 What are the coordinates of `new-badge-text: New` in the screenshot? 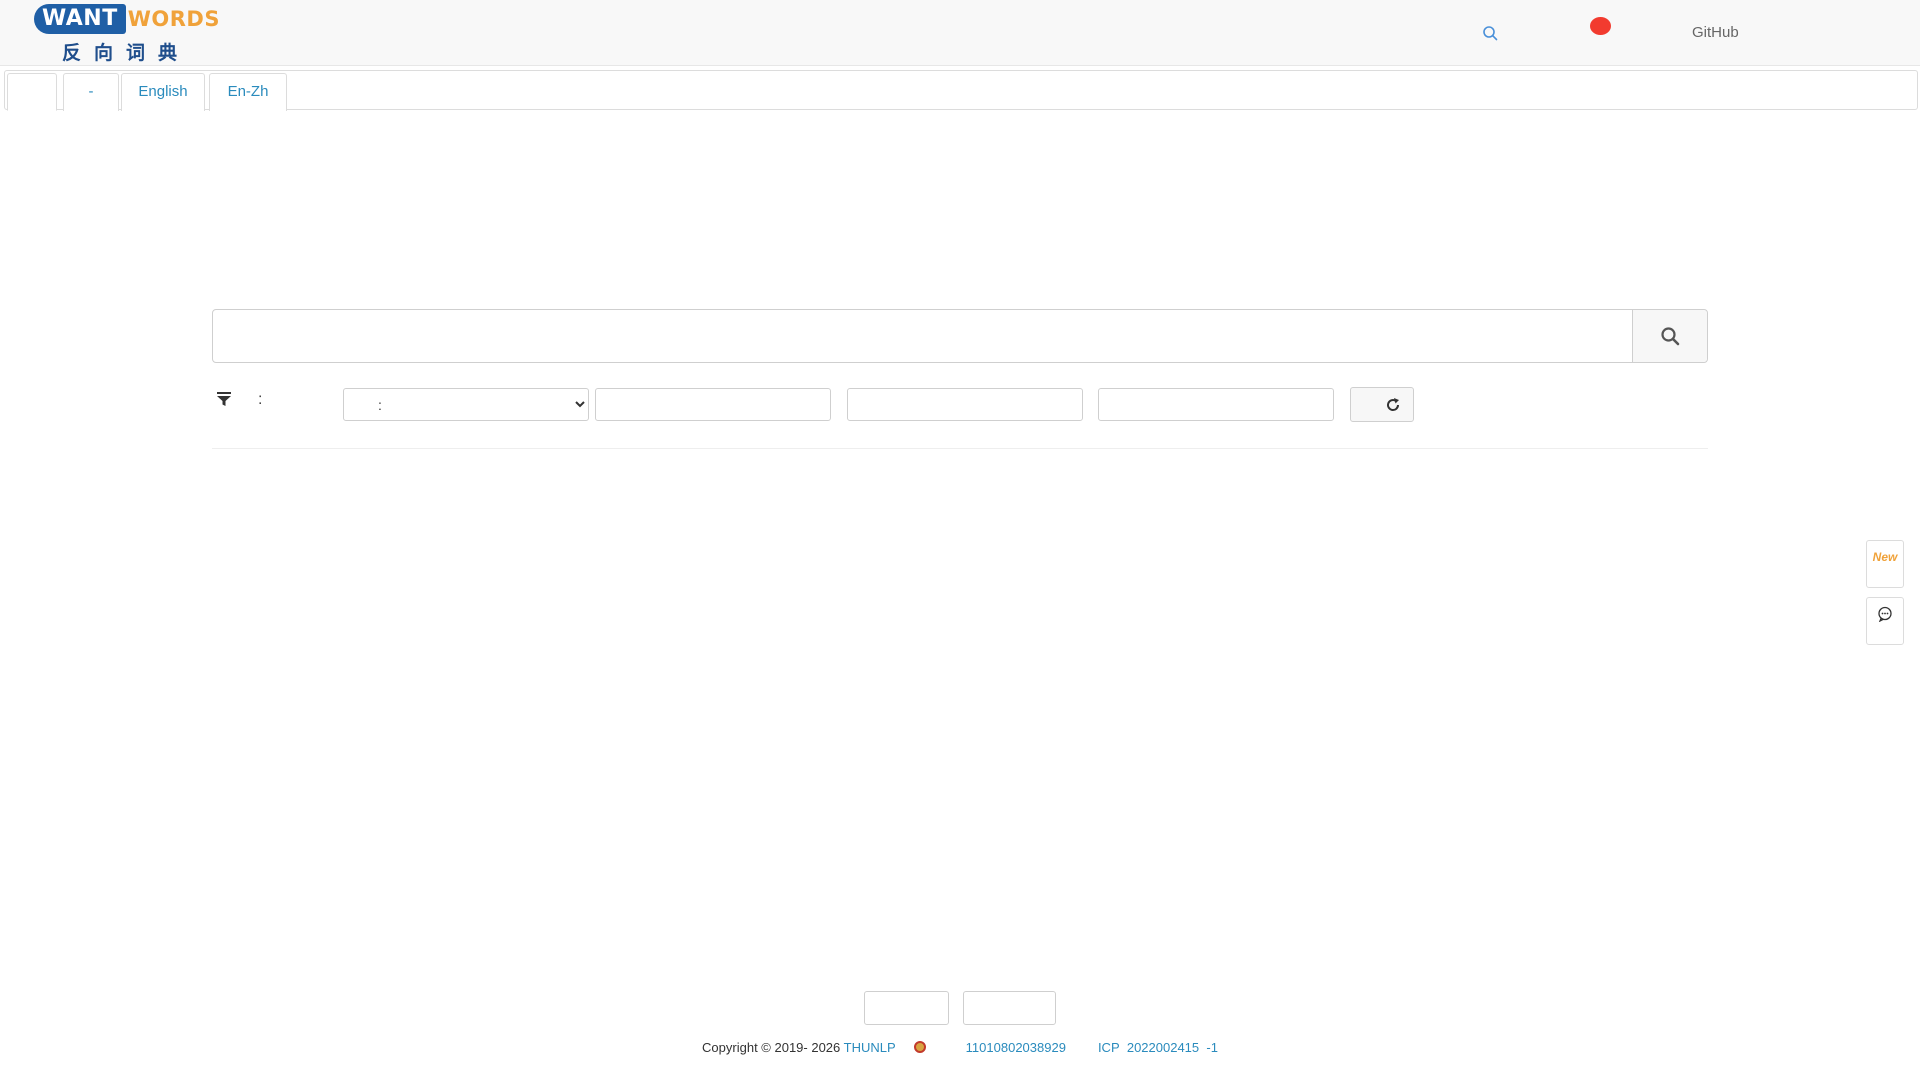 It's located at (1885, 557).